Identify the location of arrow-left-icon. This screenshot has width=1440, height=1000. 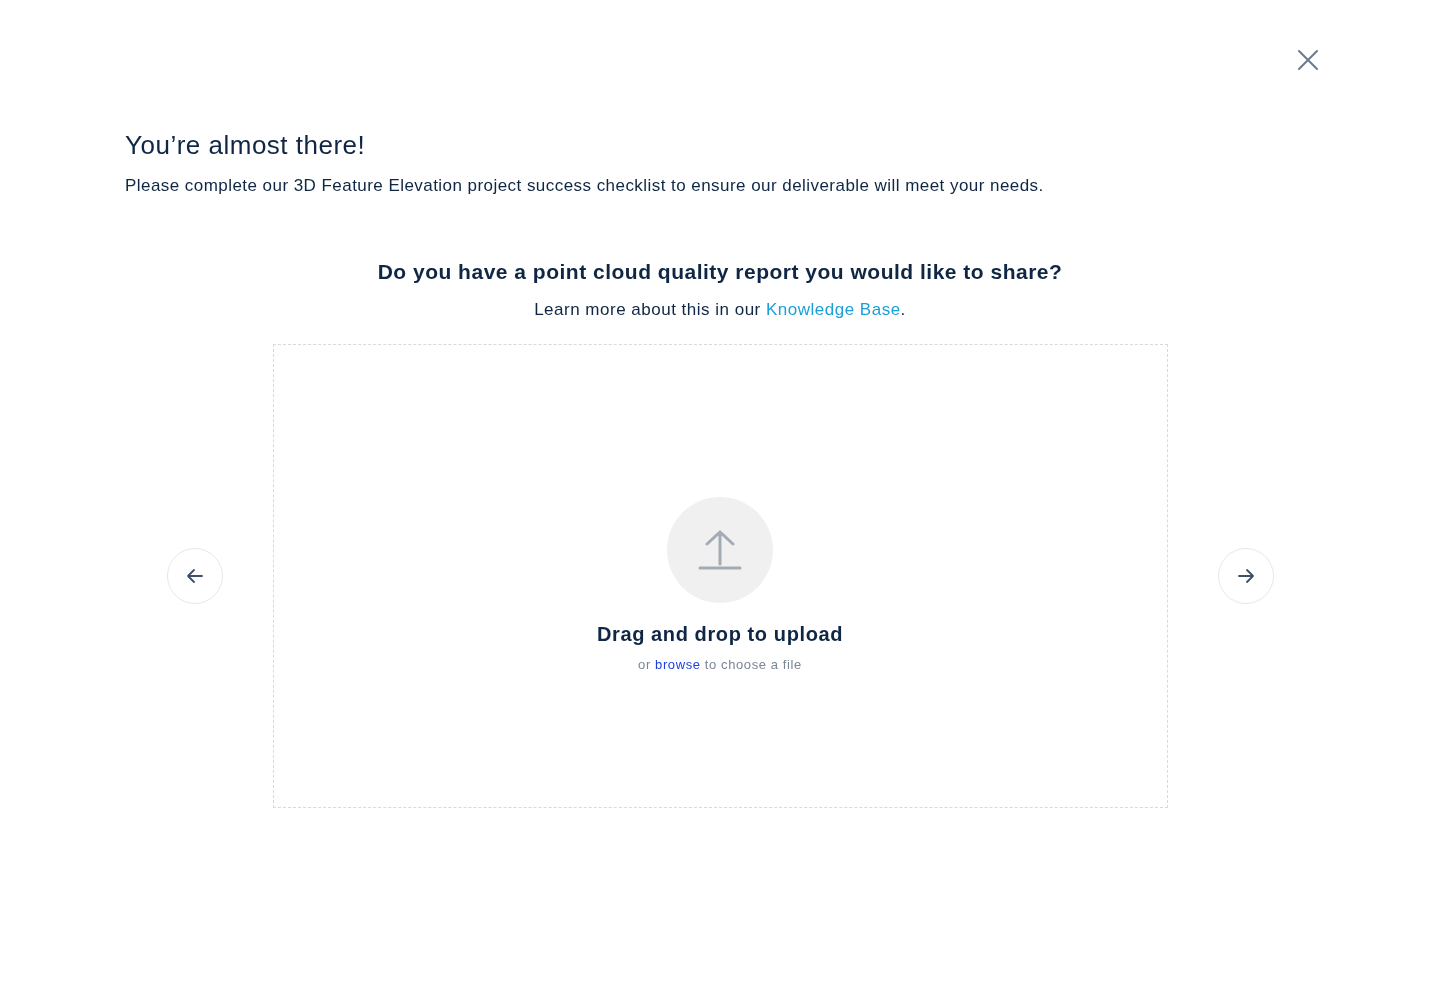
(194, 576).